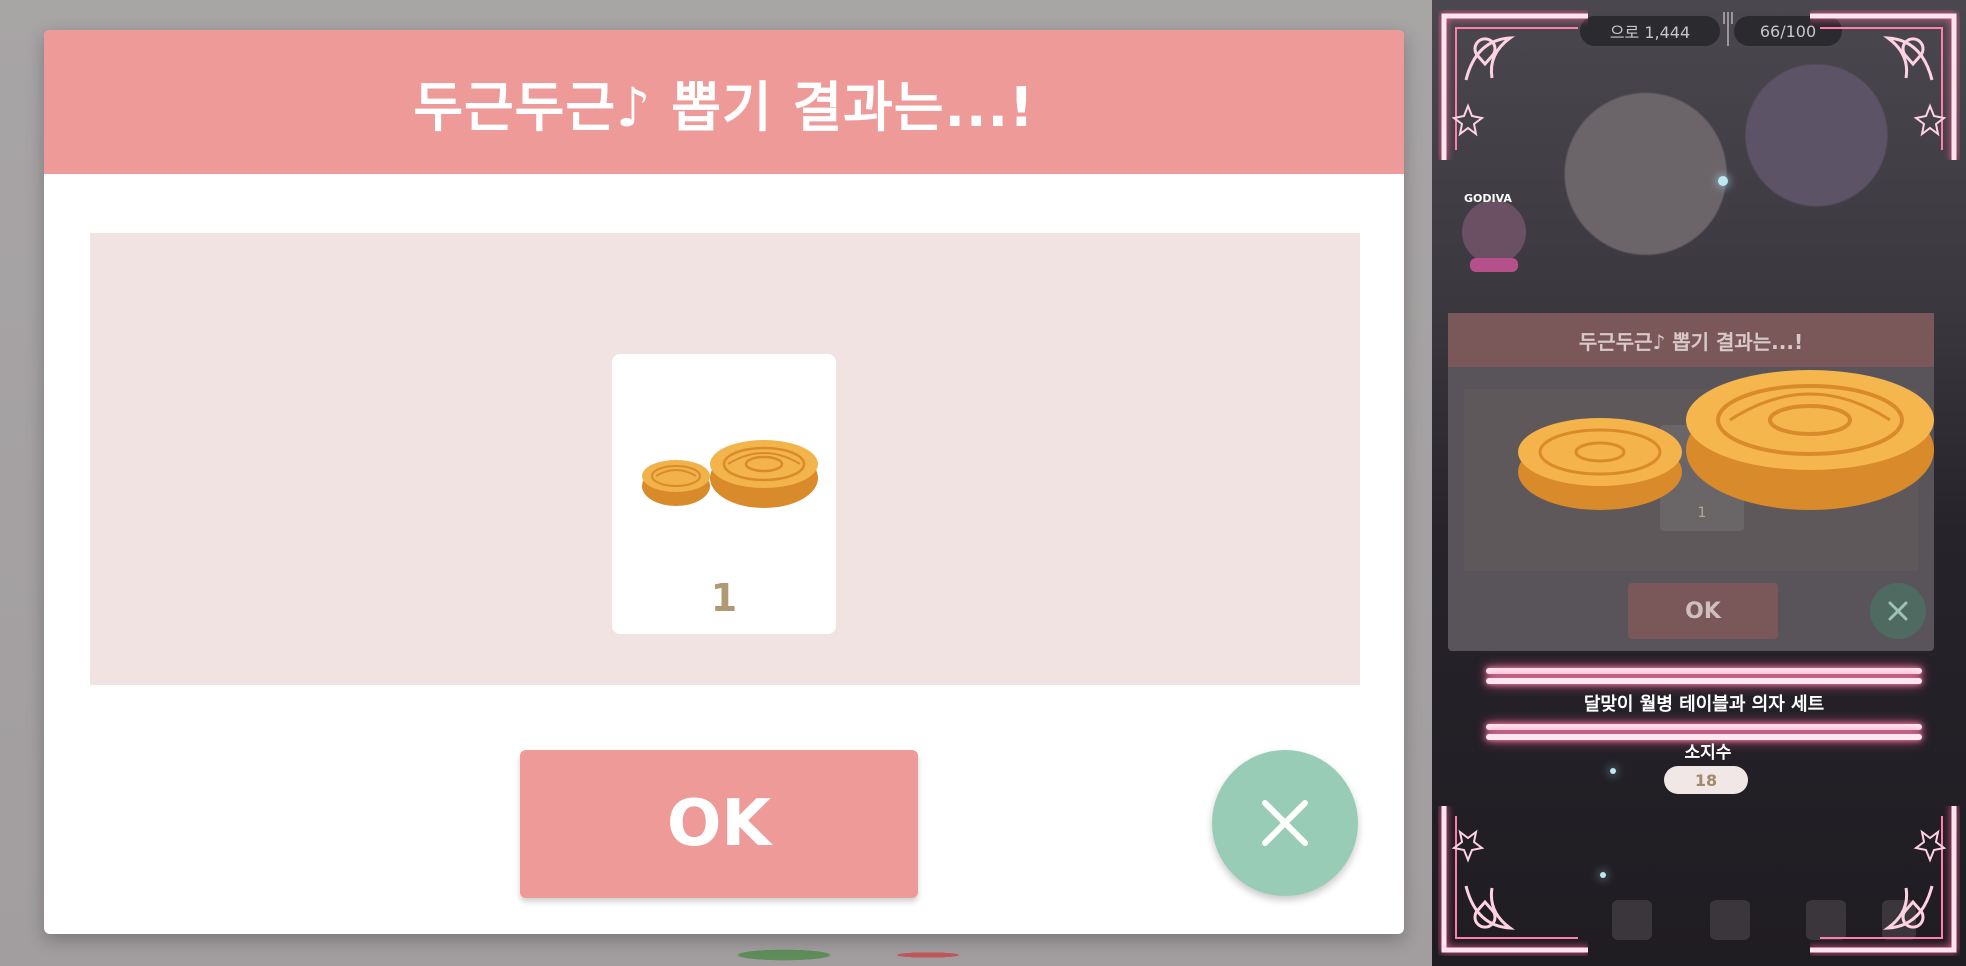  I want to click on mooncake-set-preview-icon, so click(1726, 440).